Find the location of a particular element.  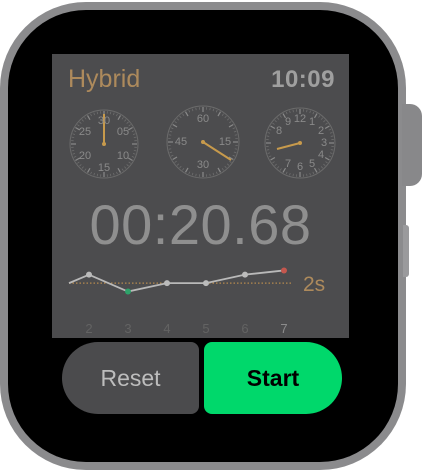

lap-number-label: 4 is located at coordinates (166, 328).